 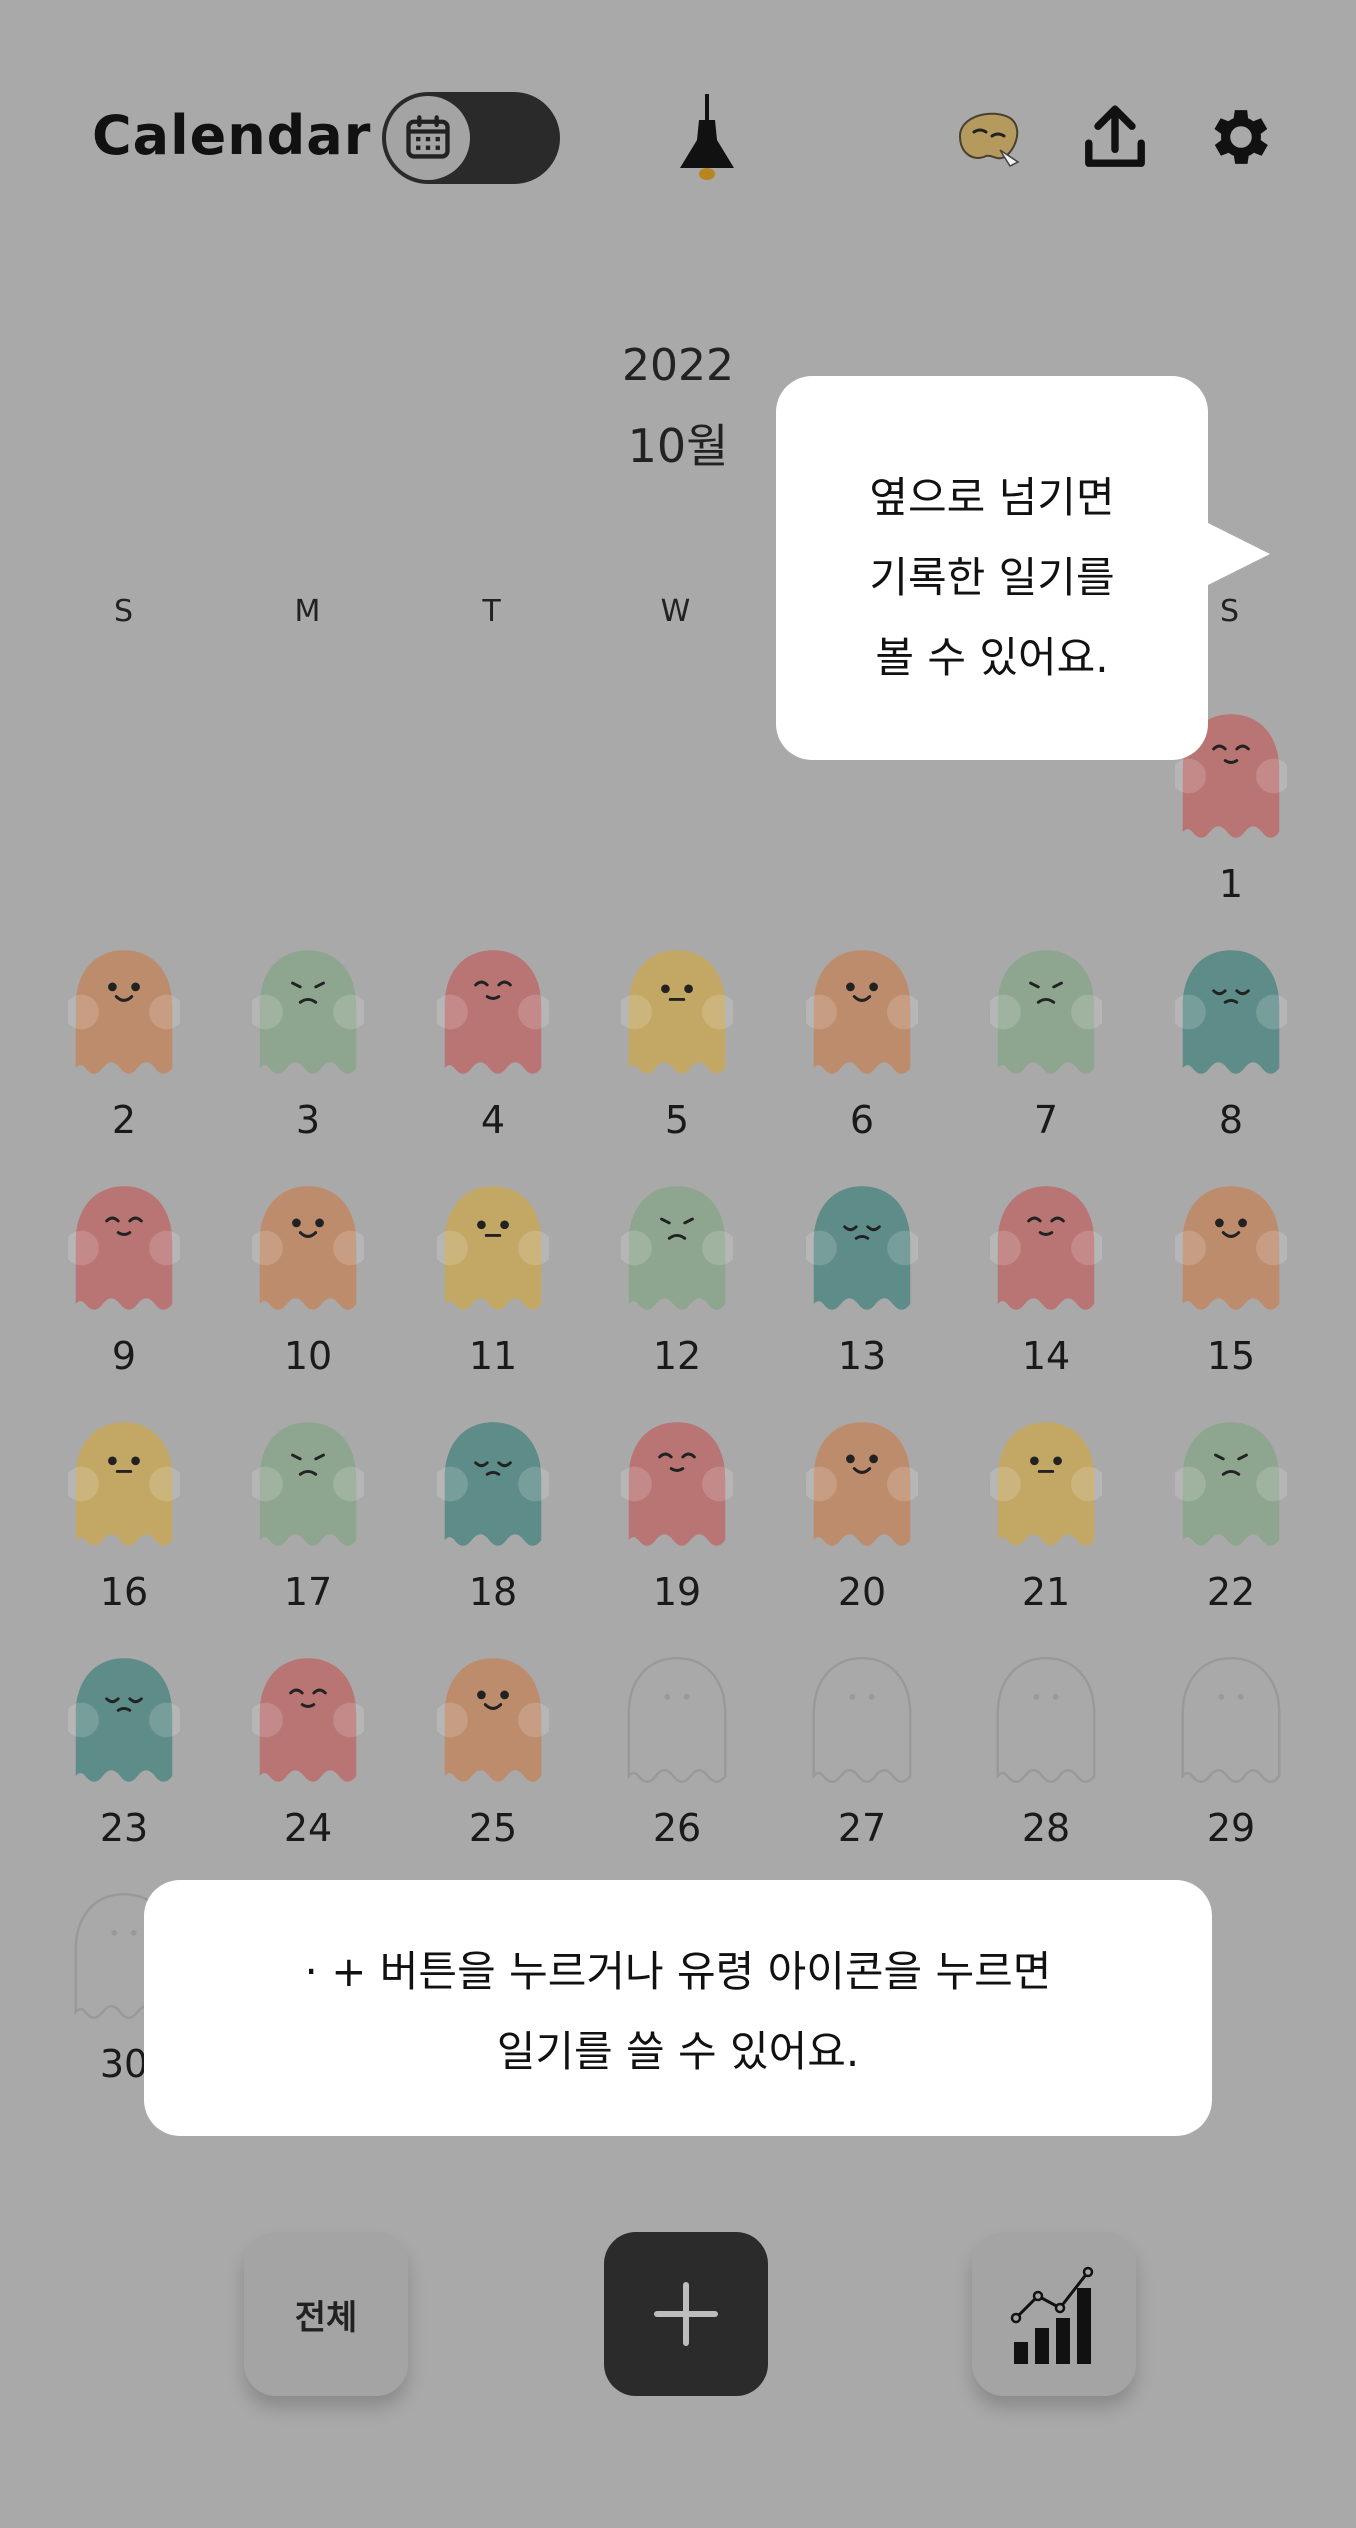 What do you see at coordinates (124, 1828) in the screenshot?
I see `day-number: 23` at bounding box center [124, 1828].